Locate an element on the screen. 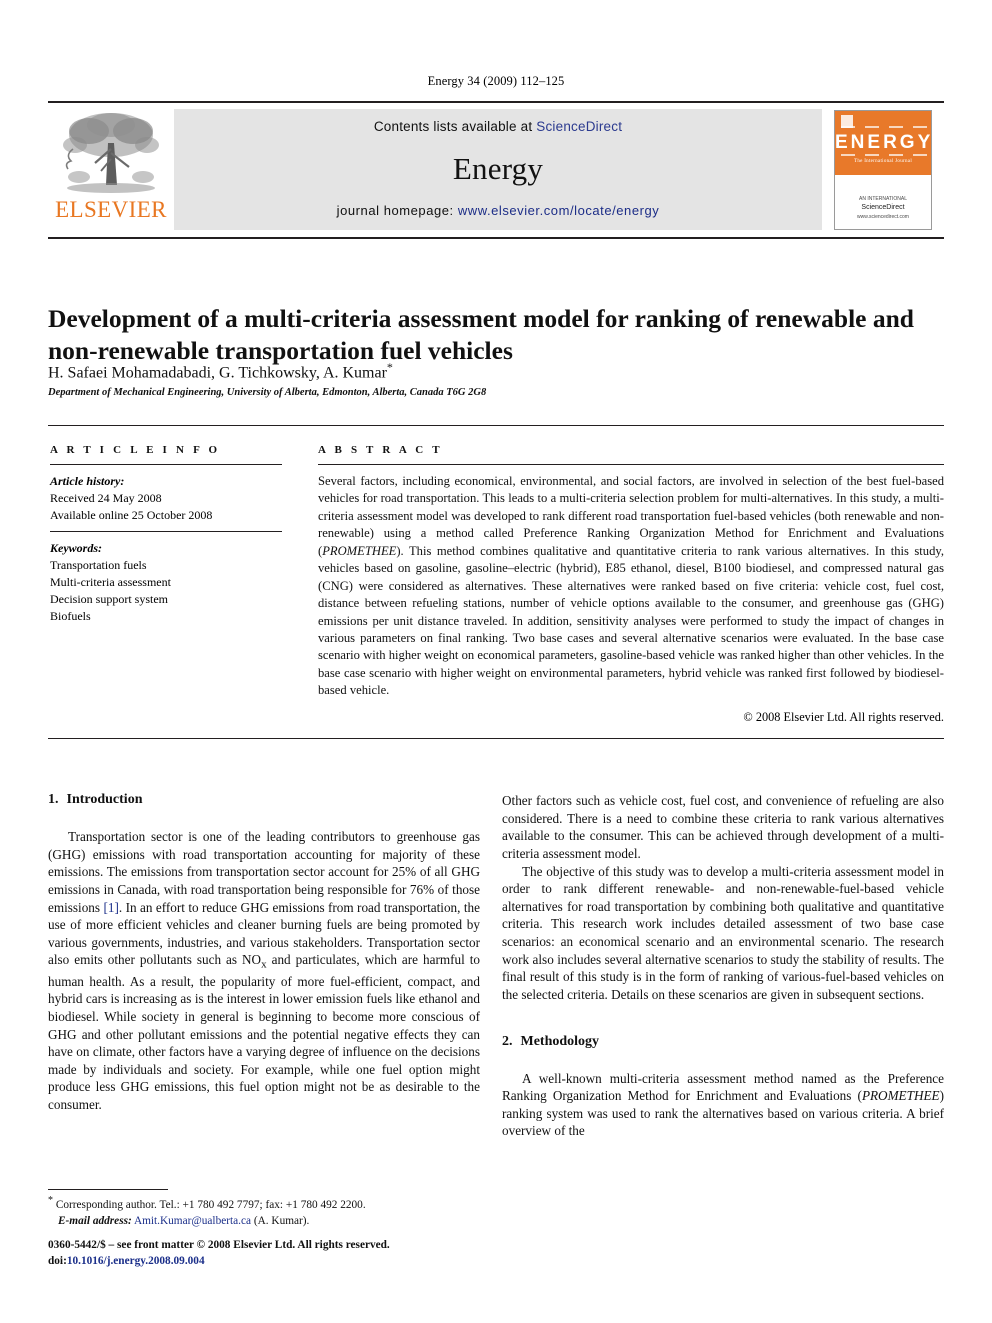 The image size is (992, 1323). journal-title: Energy is located at coordinates (498, 168).